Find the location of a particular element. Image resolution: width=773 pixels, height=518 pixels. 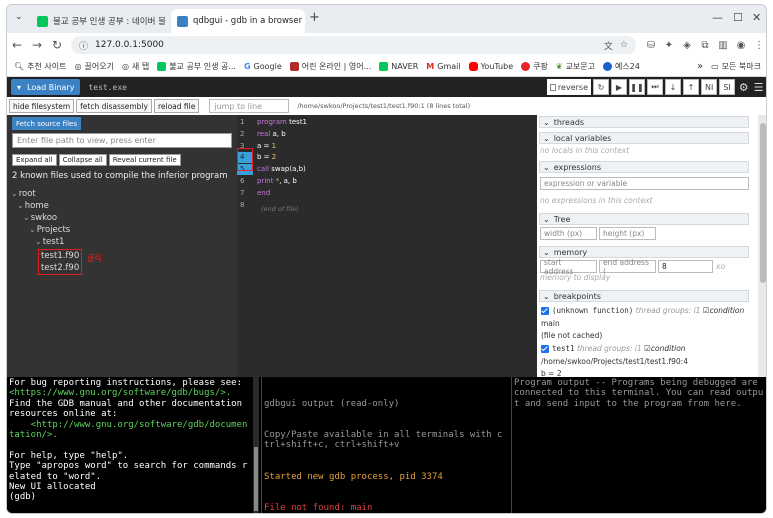

breakpoint-2-location: /home/swkoo/Projects/test1/test1.f90:4 is located at coordinates (614, 361).